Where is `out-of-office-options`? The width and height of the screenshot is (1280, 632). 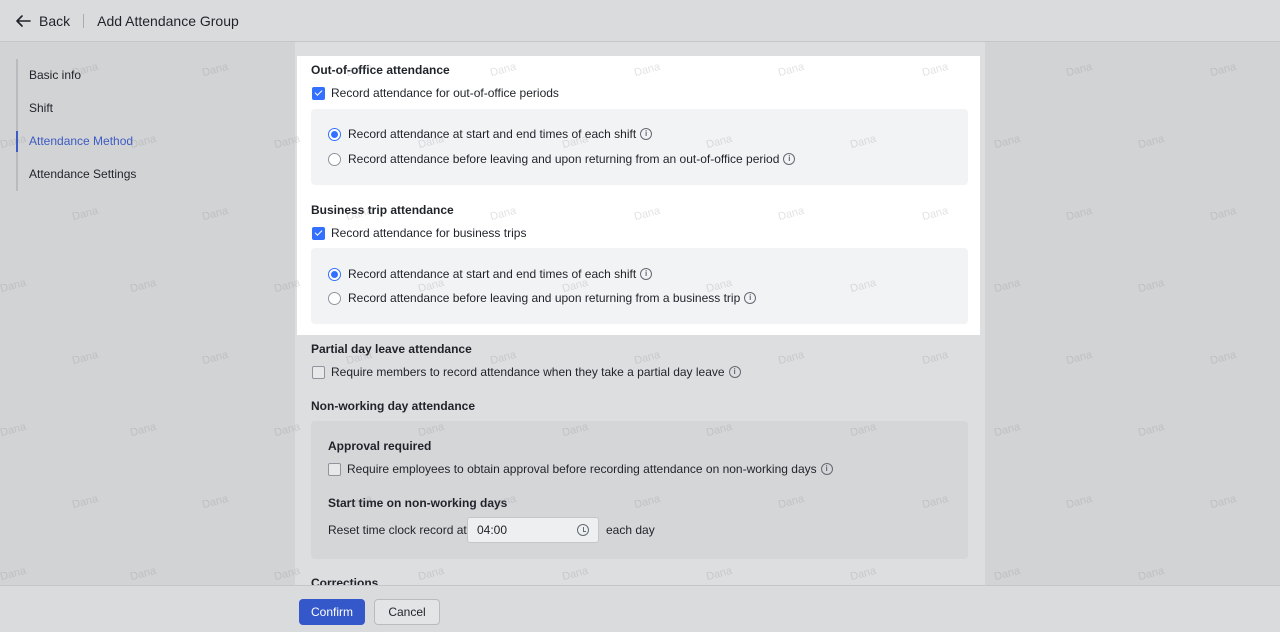 out-of-office-options is located at coordinates (639, 147).